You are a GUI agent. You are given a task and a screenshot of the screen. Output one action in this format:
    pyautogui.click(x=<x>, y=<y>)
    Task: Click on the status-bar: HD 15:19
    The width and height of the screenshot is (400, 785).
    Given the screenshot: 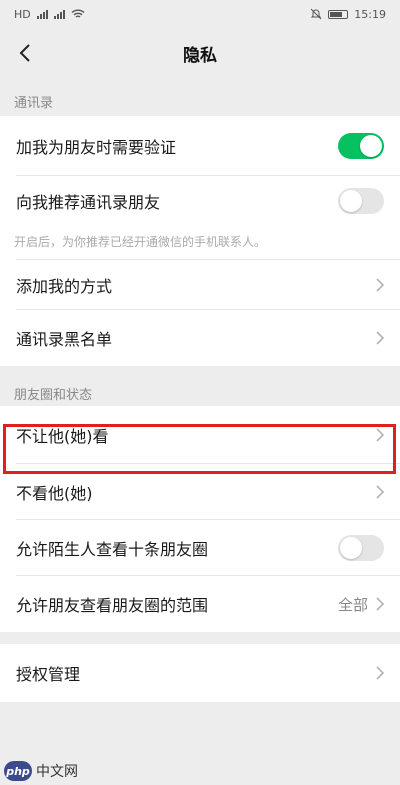 What is the action you would take?
    pyautogui.click(x=200, y=14)
    